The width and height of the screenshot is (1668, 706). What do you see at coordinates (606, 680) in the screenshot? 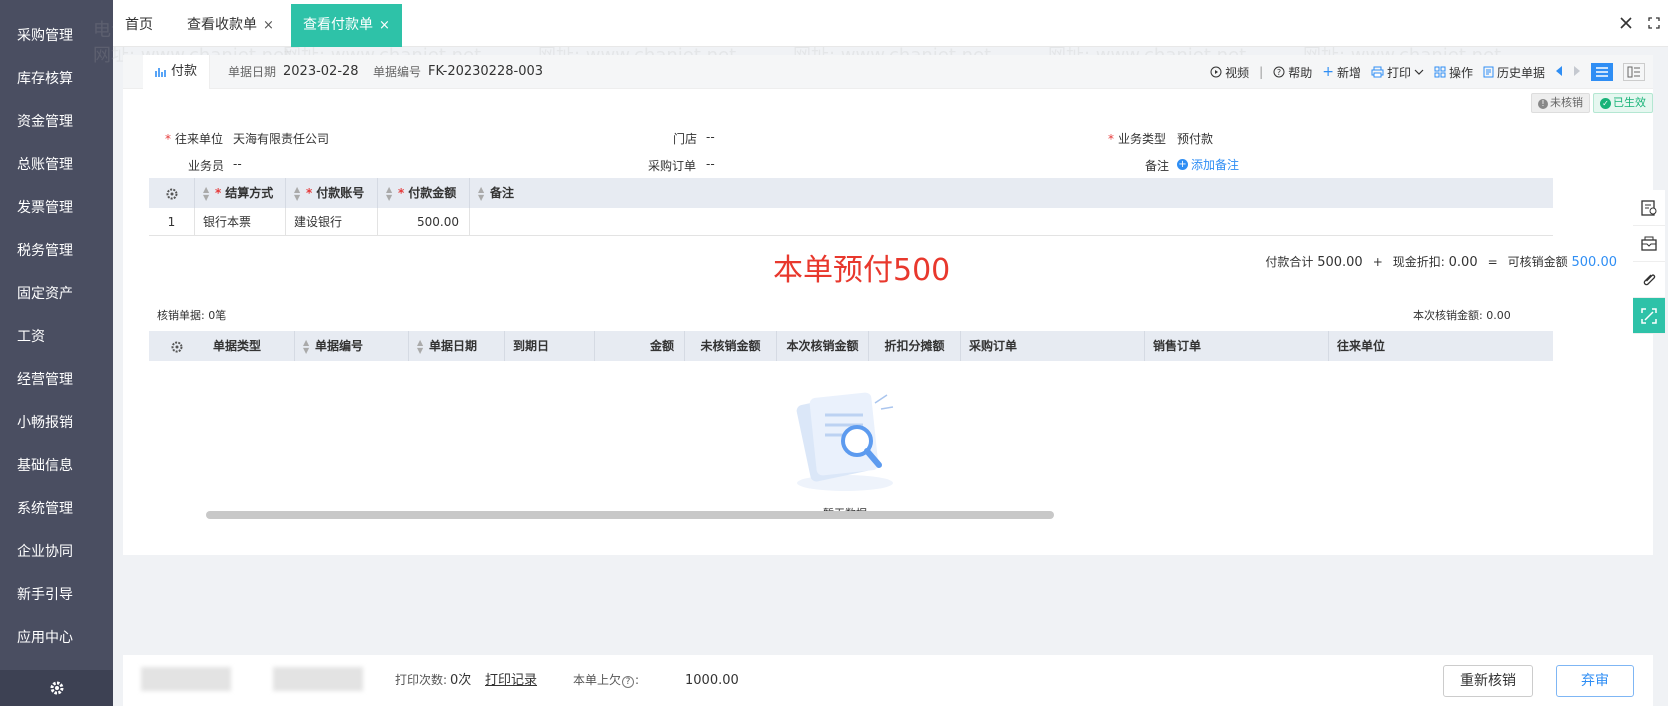
I see `prev-debt-label: 本单上欠?:` at bounding box center [606, 680].